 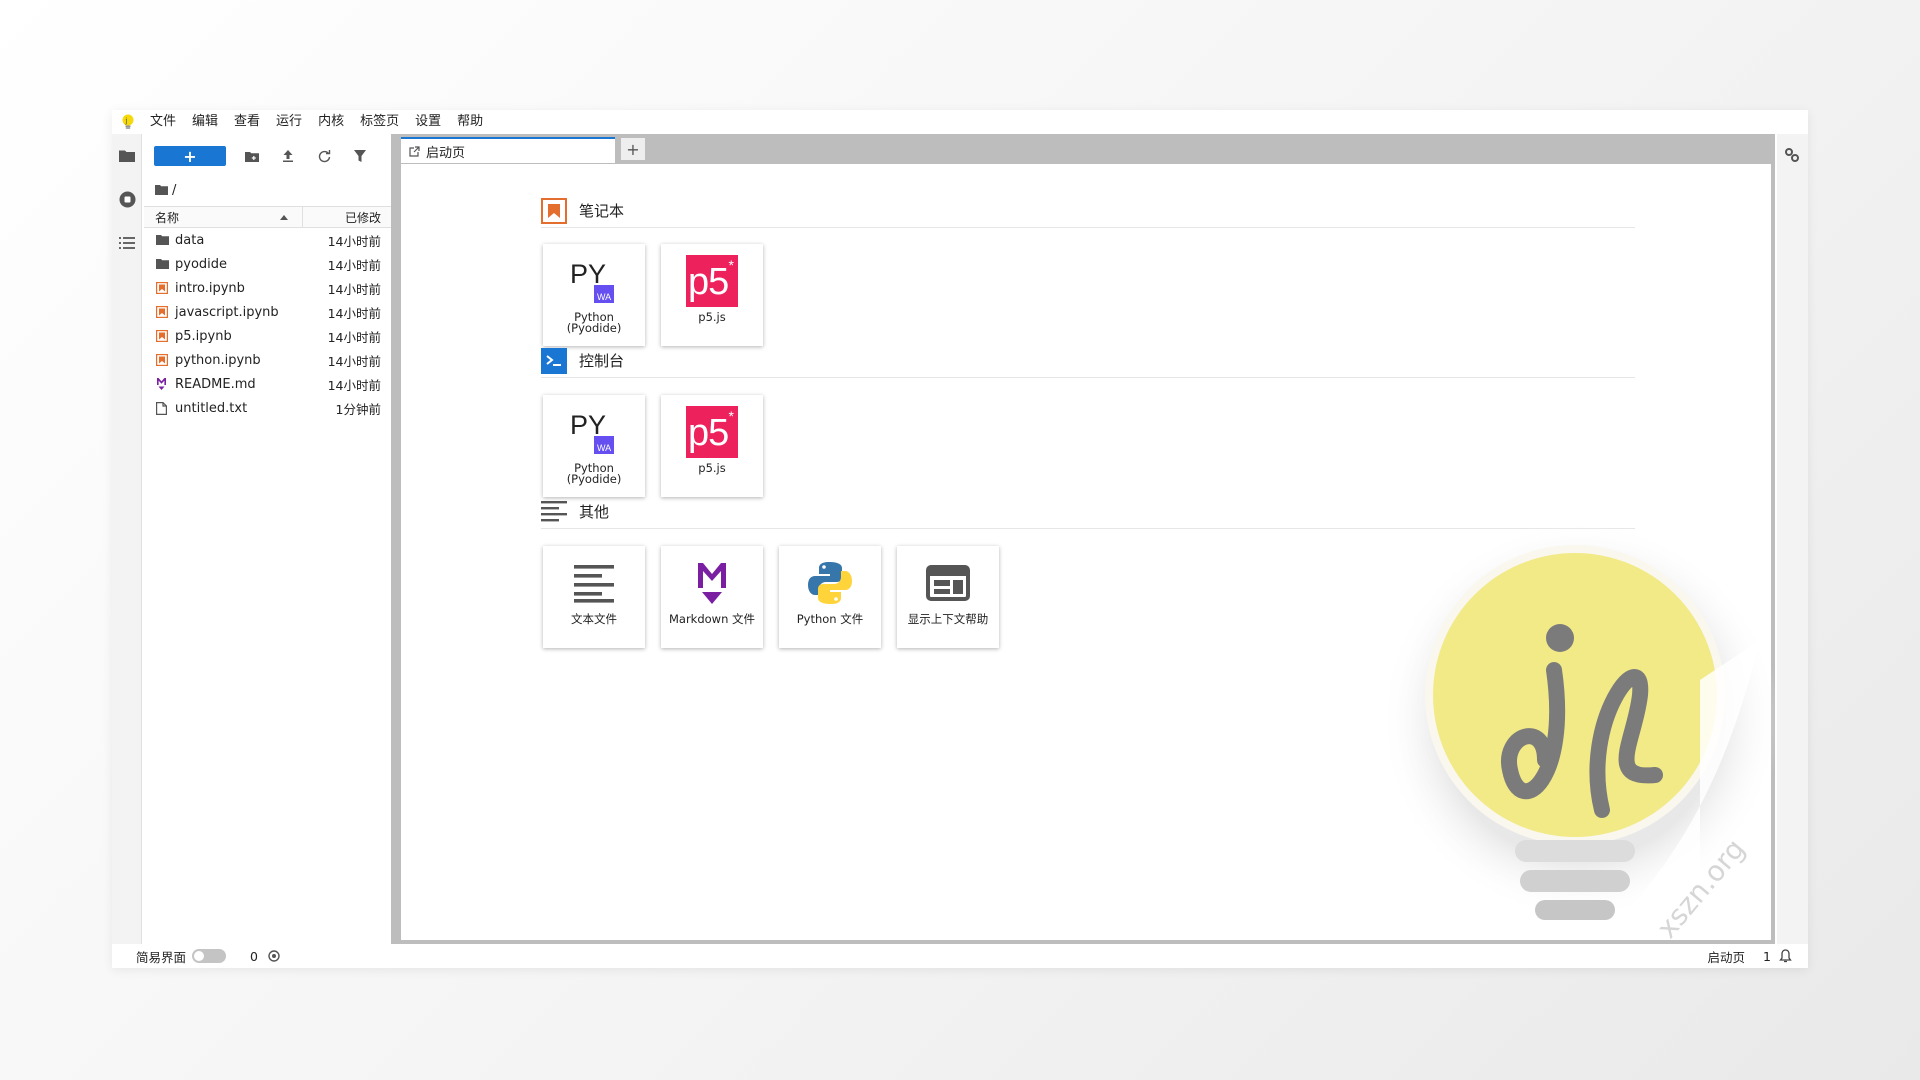 I want to click on status-active-tab-label: 启动页, so click(x=1726, y=957).